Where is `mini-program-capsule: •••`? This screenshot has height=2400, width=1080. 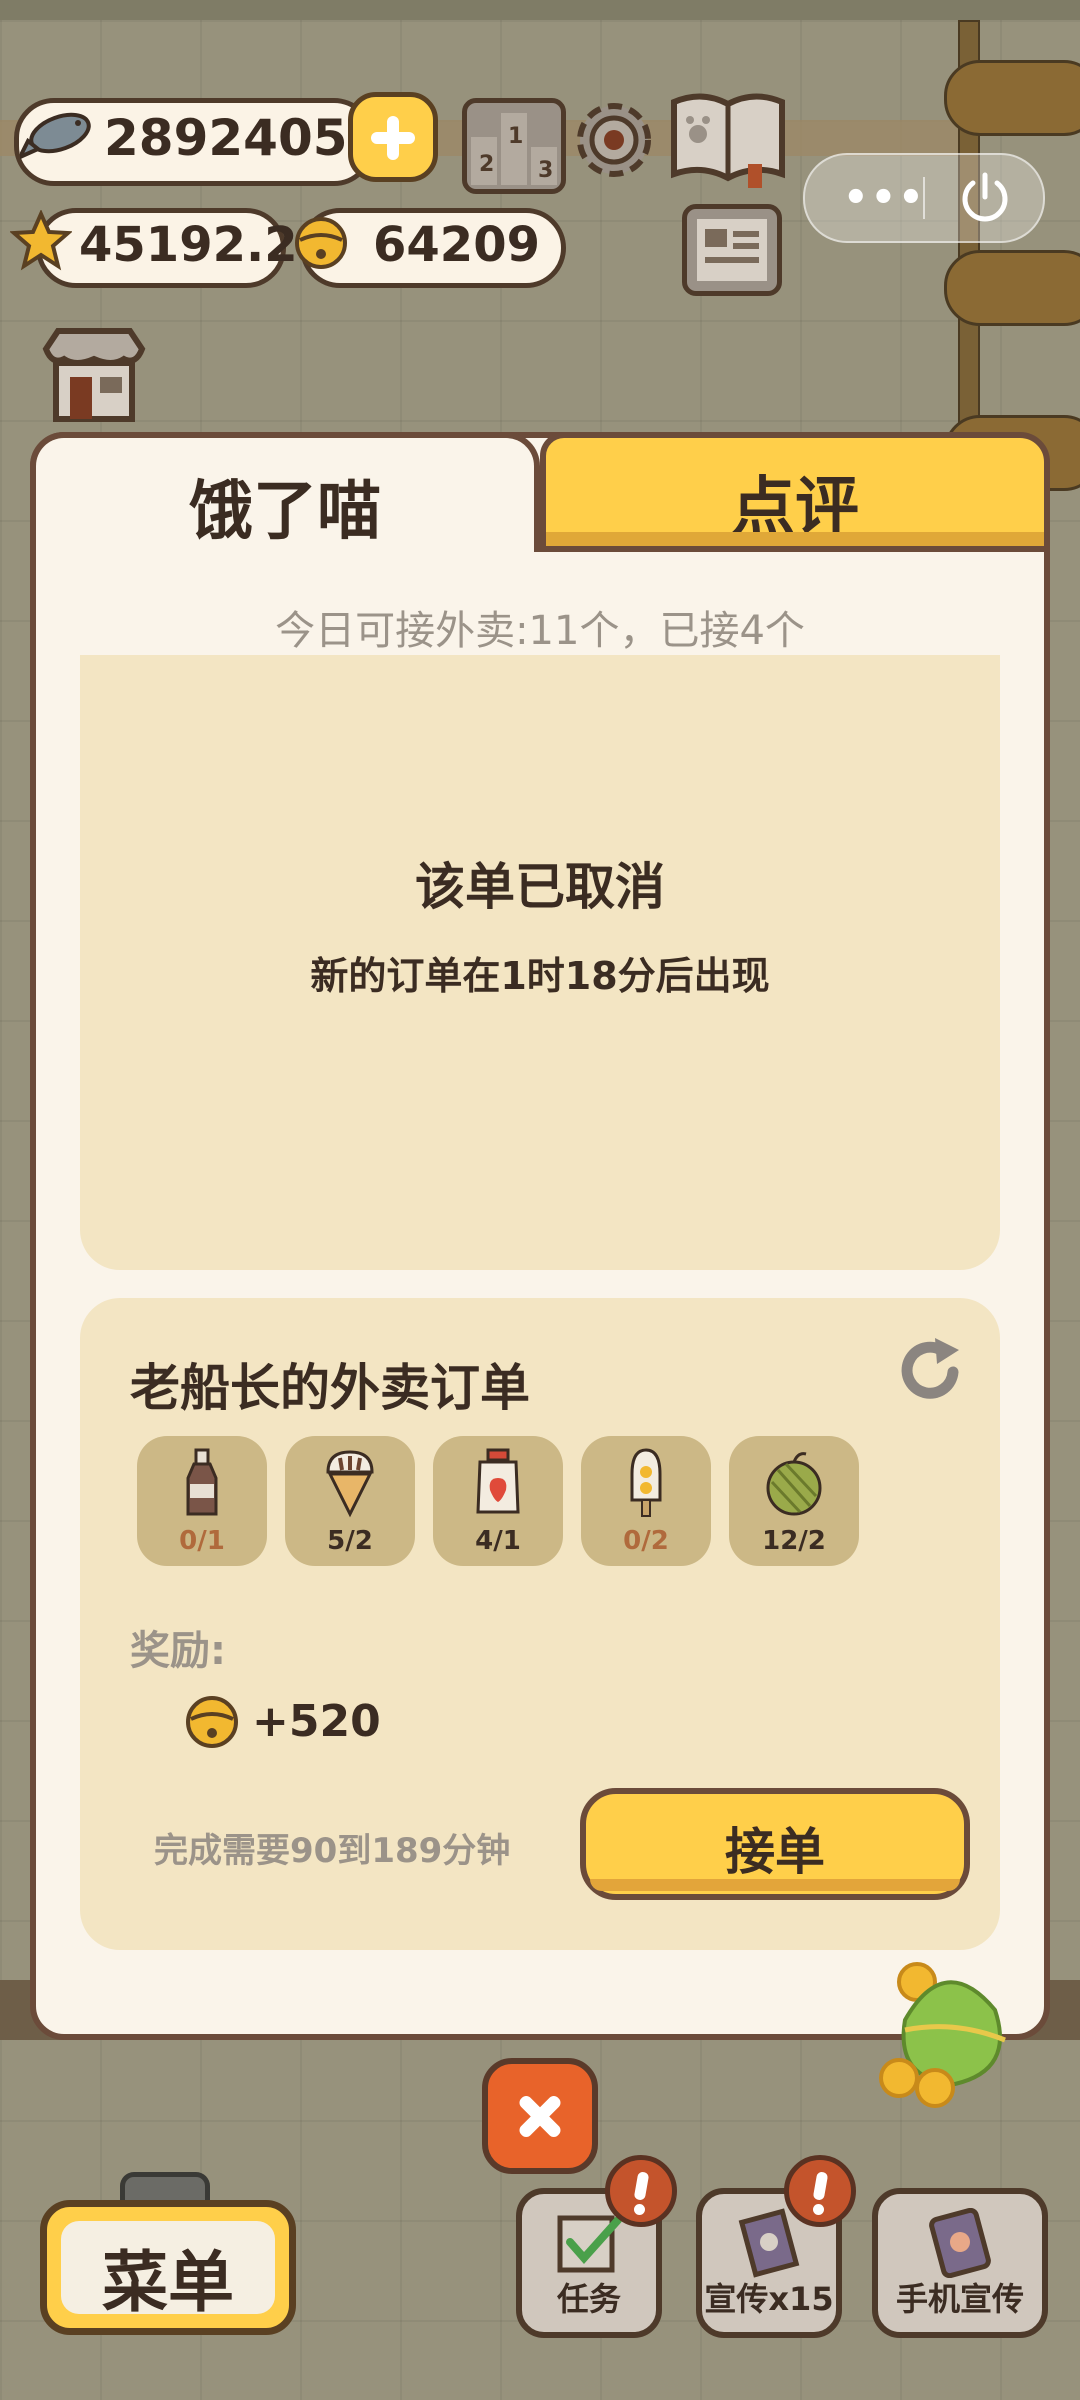
mini-program-capsule: ••• is located at coordinates (924, 198).